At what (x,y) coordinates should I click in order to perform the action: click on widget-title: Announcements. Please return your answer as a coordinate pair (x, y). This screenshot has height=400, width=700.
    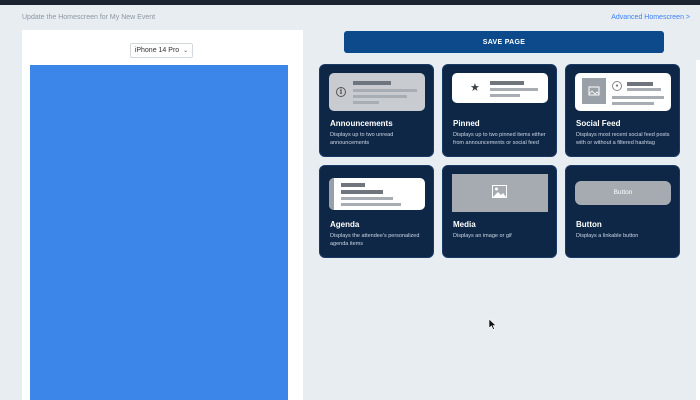
    Looking at the image, I should click on (361, 123).